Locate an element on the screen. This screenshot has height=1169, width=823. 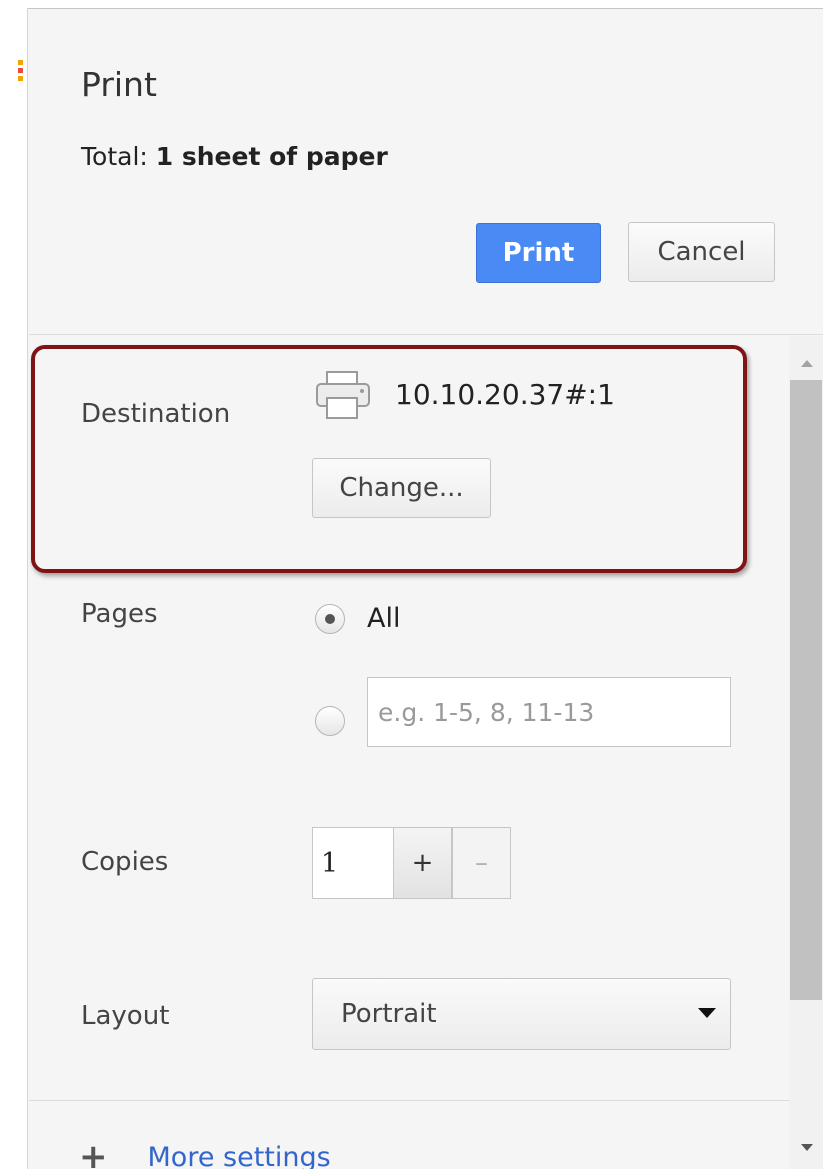
layout-select: Portrait is located at coordinates (521, 1014).